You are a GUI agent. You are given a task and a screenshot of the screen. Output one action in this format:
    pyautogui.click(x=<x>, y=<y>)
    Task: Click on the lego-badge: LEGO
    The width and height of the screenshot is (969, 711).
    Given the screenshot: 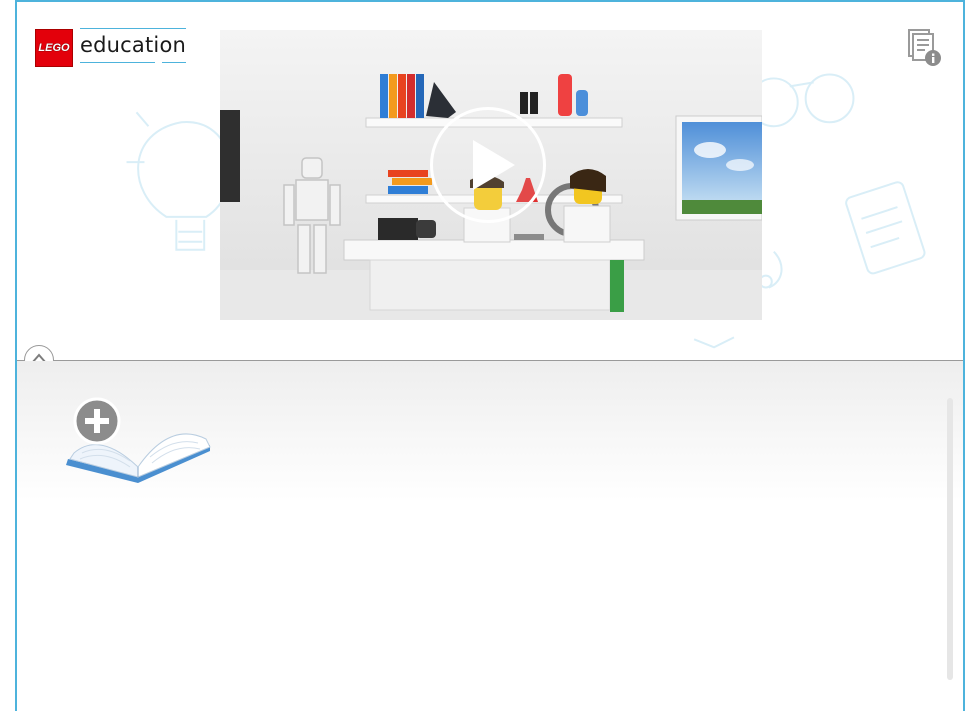 What is the action you would take?
    pyautogui.click(x=54, y=48)
    